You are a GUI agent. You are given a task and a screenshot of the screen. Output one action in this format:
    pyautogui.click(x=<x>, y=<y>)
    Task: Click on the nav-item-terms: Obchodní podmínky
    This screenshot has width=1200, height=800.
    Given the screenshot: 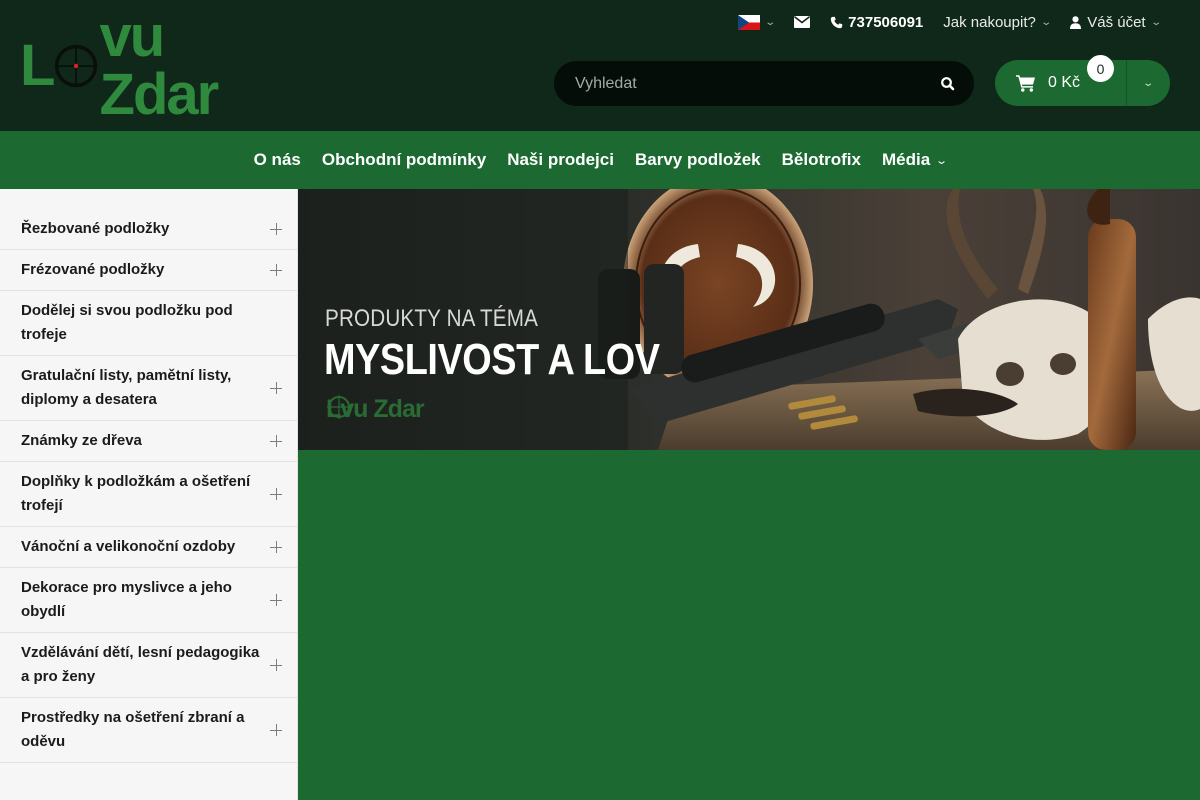 What is the action you would take?
    pyautogui.click(x=403, y=160)
    